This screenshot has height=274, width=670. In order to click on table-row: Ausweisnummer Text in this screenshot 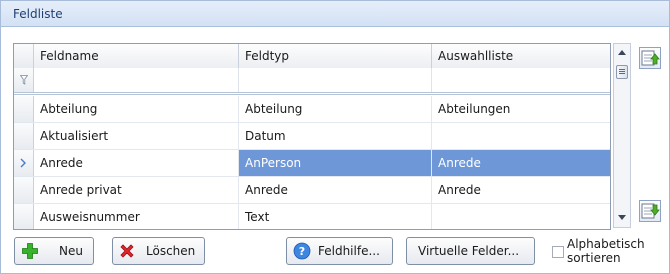, I will do `click(312, 216)`.